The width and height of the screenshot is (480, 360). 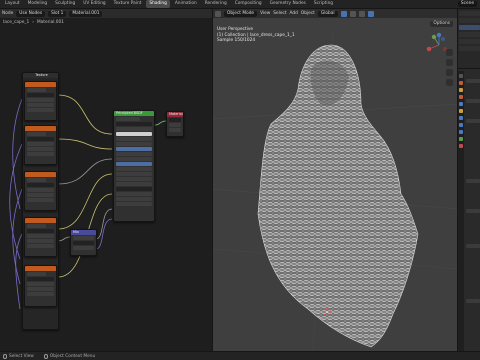 What do you see at coordinates (50, 22) in the screenshot?
I see `breadcrumb-material: Material.001` at bounding box center [50, 22].